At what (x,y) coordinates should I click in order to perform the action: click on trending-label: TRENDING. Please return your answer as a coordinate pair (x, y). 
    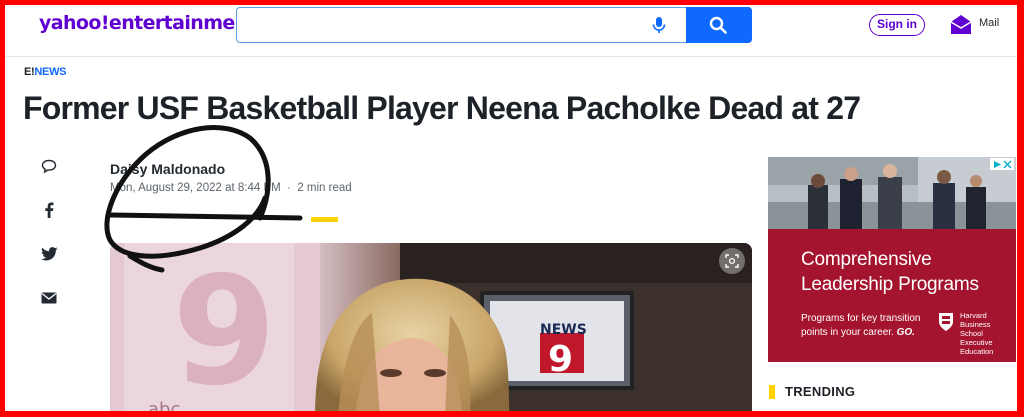
    Looking at the image, I should click on (820, 391).